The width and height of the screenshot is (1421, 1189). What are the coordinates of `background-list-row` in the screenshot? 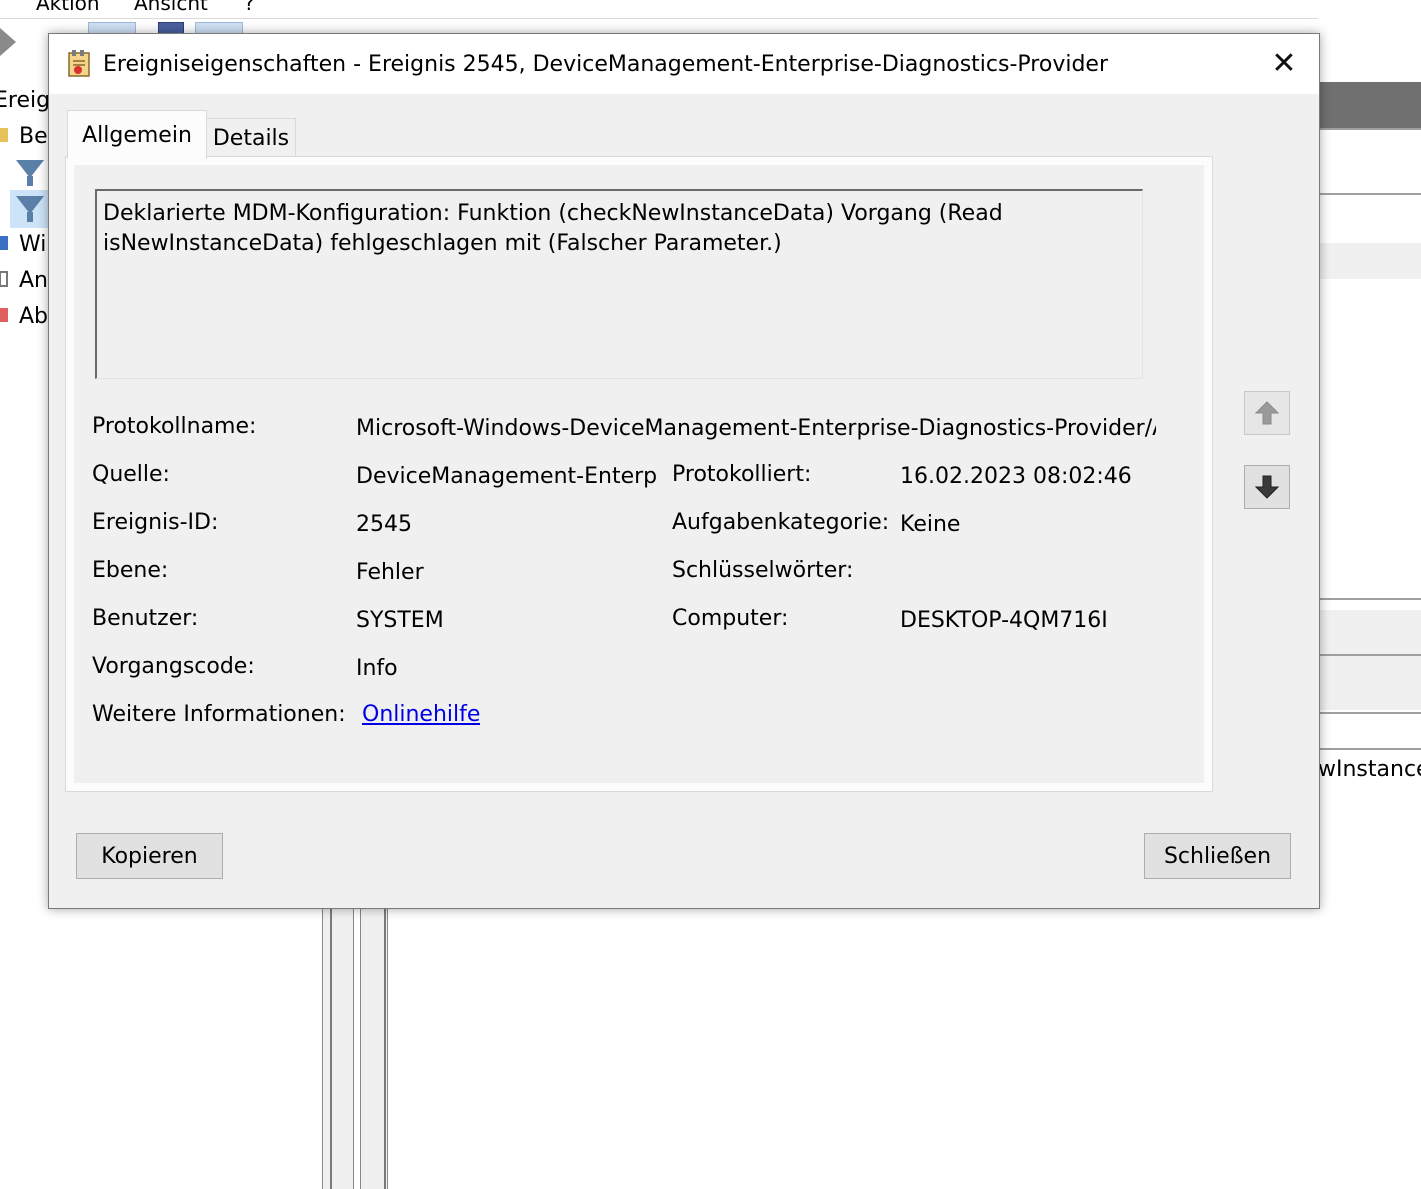 It's located at (1369, 261).